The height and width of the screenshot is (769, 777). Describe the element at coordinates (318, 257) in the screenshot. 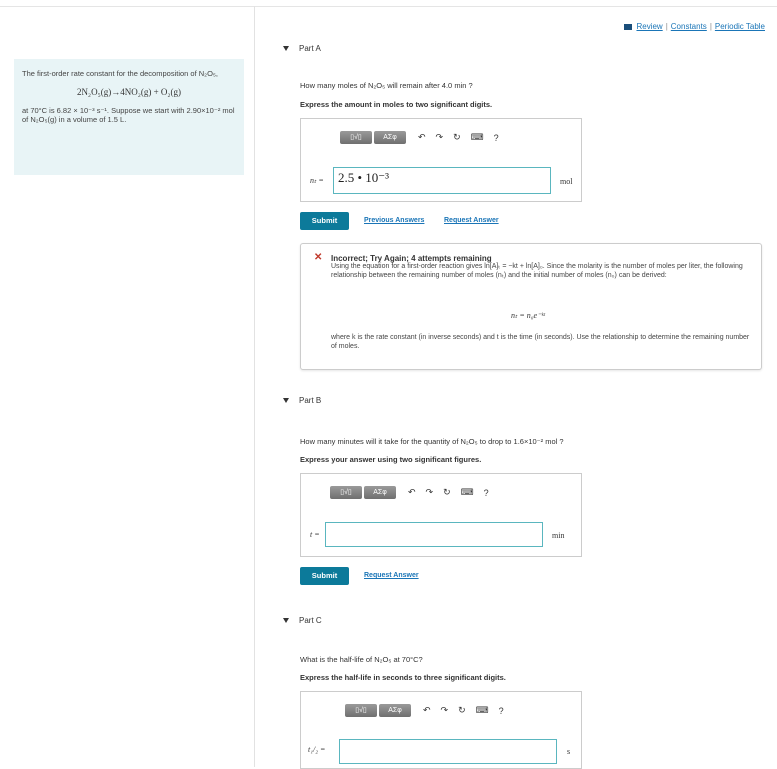

I see `incorrect-x-icon: ✕` at that location.